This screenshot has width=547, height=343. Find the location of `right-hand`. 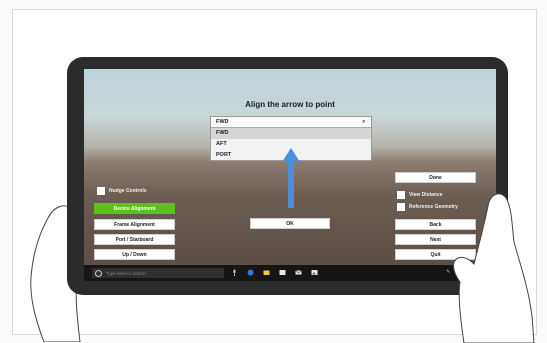

right-hand is located at coordinates (494, 268).